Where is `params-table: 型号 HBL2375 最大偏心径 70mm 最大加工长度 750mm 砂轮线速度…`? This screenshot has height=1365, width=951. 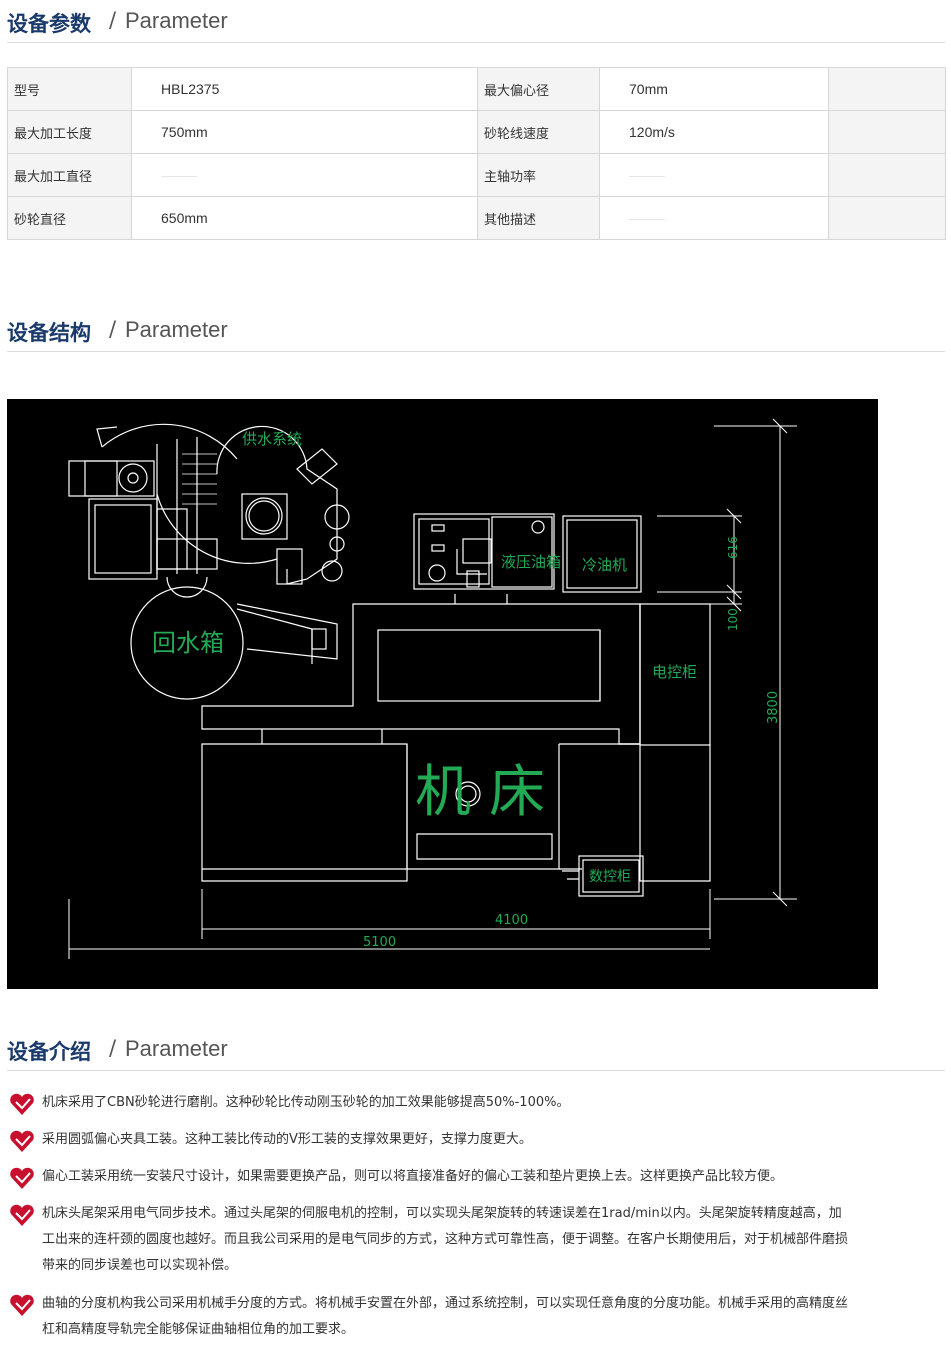 params-table: 型号 HBL2375 最大偏心径 70mm 最大加工长度 750mm 砂轮线速度… is located at coordinates (476, 153).